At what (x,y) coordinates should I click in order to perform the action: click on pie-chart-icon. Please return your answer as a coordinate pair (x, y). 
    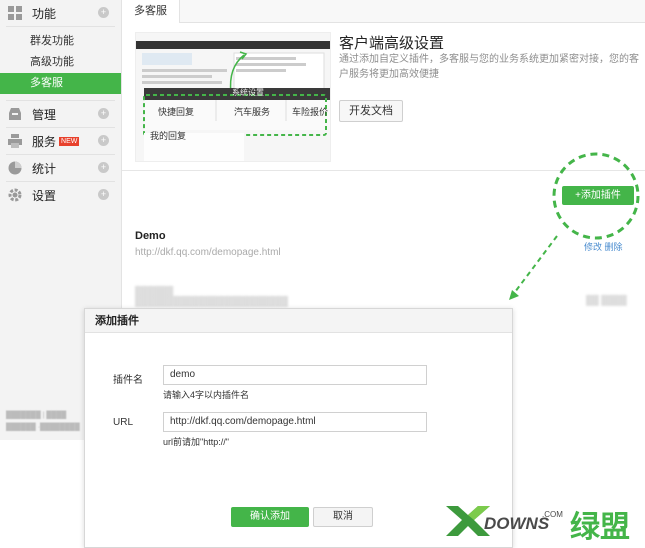
    Looking at the image, I should click on (15, 168).